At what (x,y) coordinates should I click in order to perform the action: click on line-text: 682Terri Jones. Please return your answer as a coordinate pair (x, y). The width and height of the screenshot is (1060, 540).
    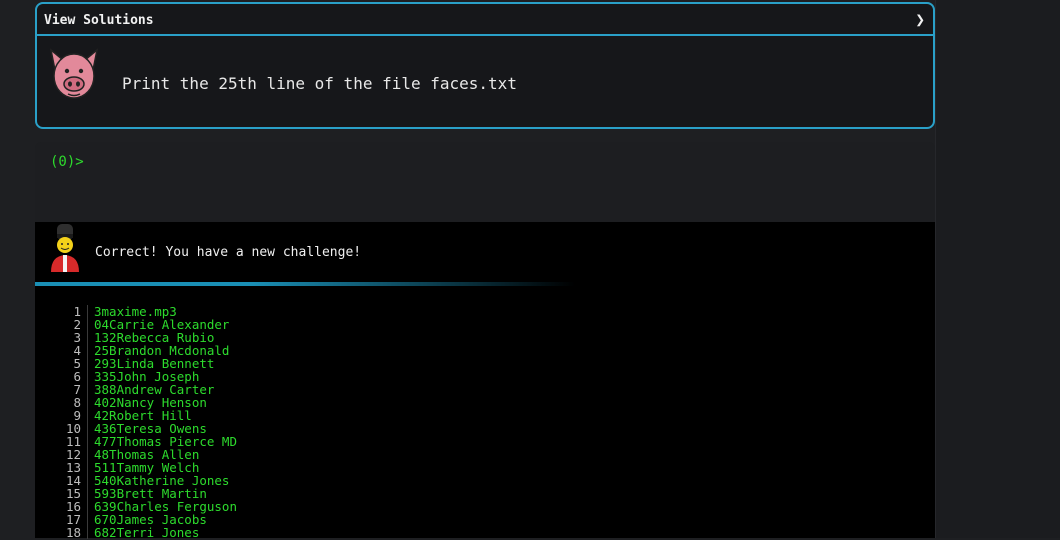
    Looking at the image, I should click on (147, 532).